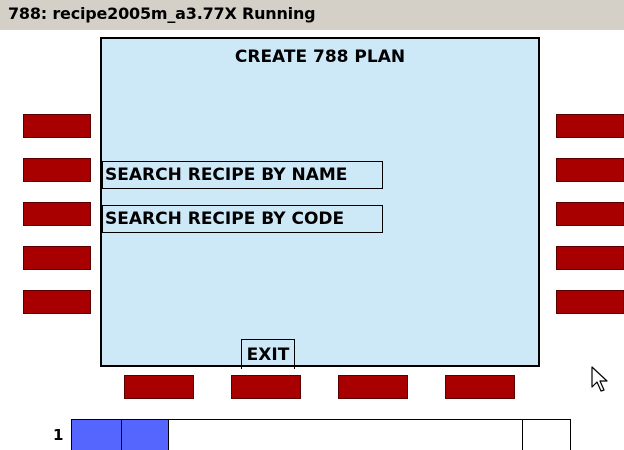 This screenshot has width=624, height=450. I want to click on mouse-pointer-icon, so click(599, 379).